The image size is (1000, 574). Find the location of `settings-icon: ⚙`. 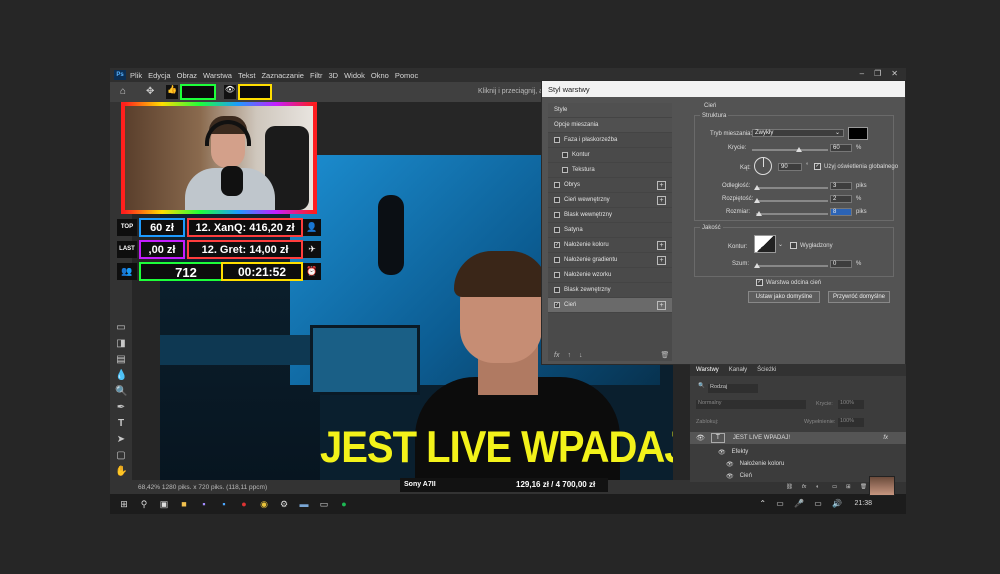

settings-icon: ⚙ is located at coordinates (284, 504).